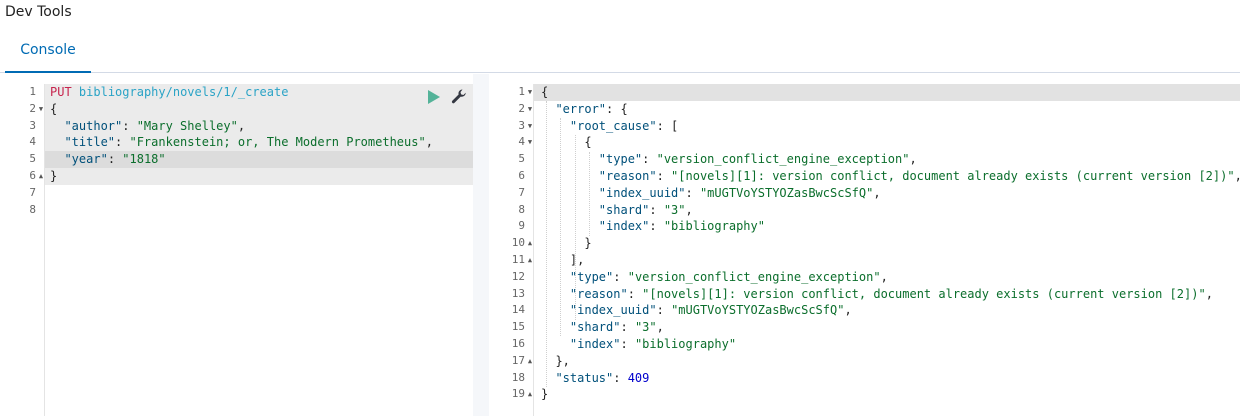 This screenshot has width=1240, height=416. I want to click on code-token: : {, so click(617, 108).